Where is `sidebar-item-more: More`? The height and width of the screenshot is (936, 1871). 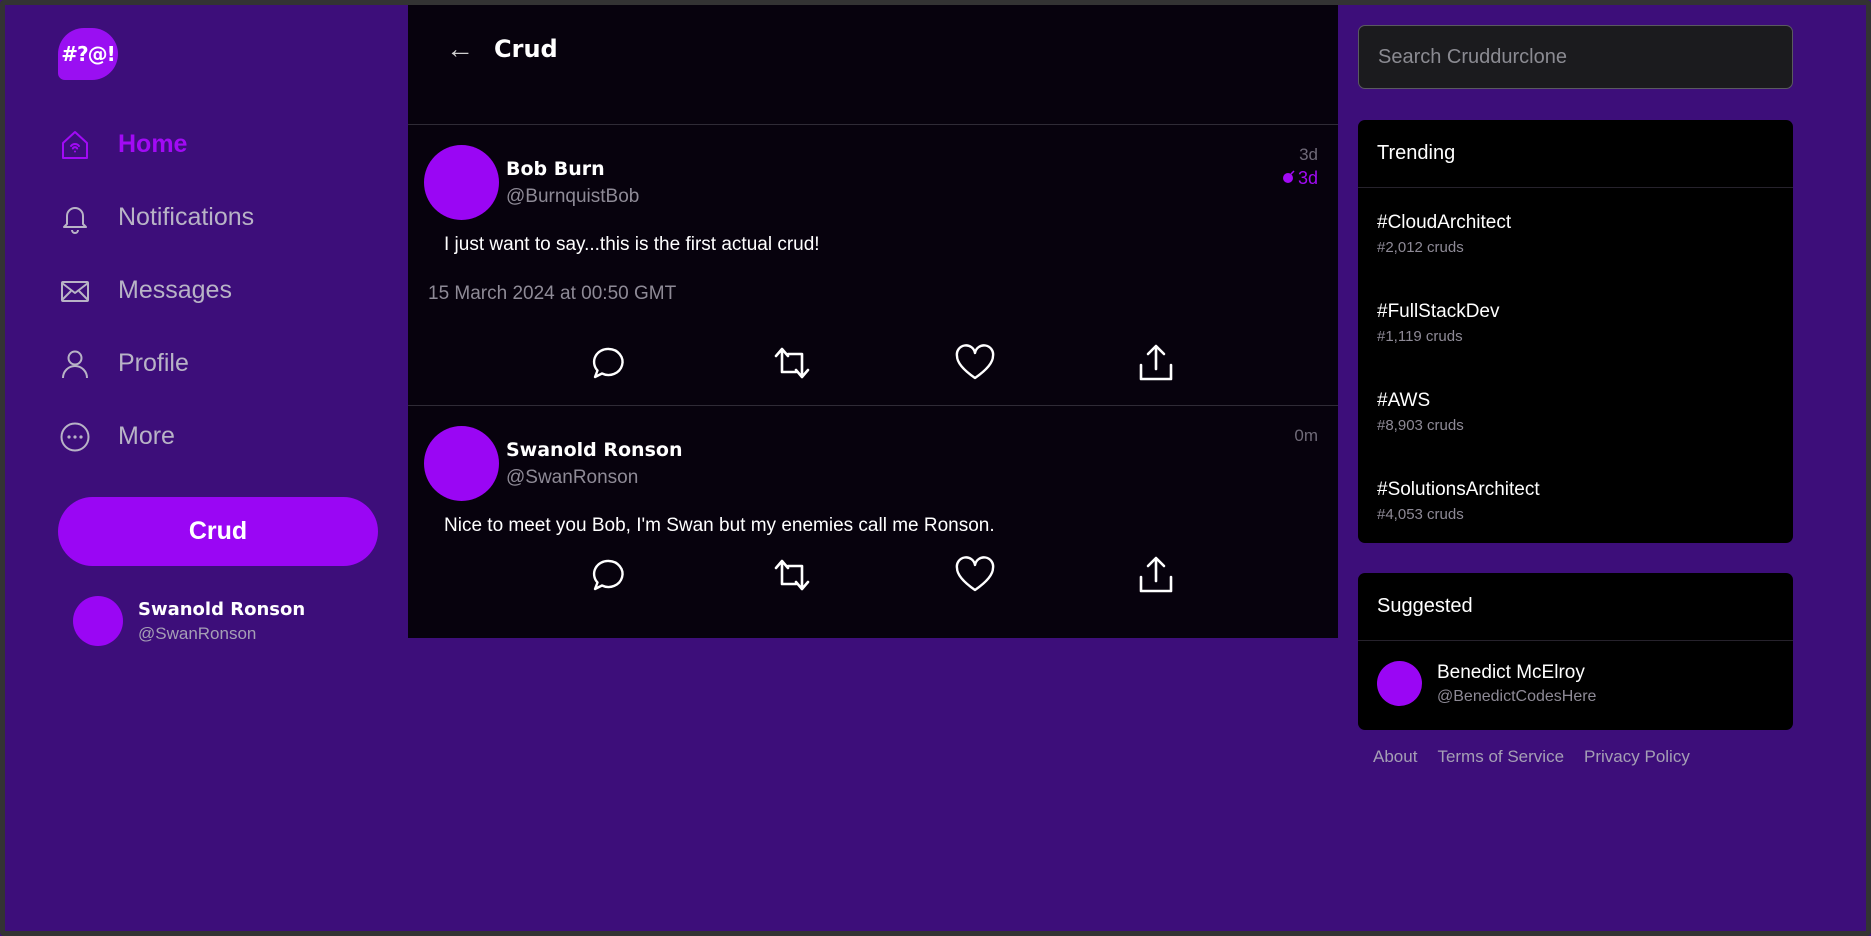 sidebar-item-more: More is located at coordinates (218, 436).